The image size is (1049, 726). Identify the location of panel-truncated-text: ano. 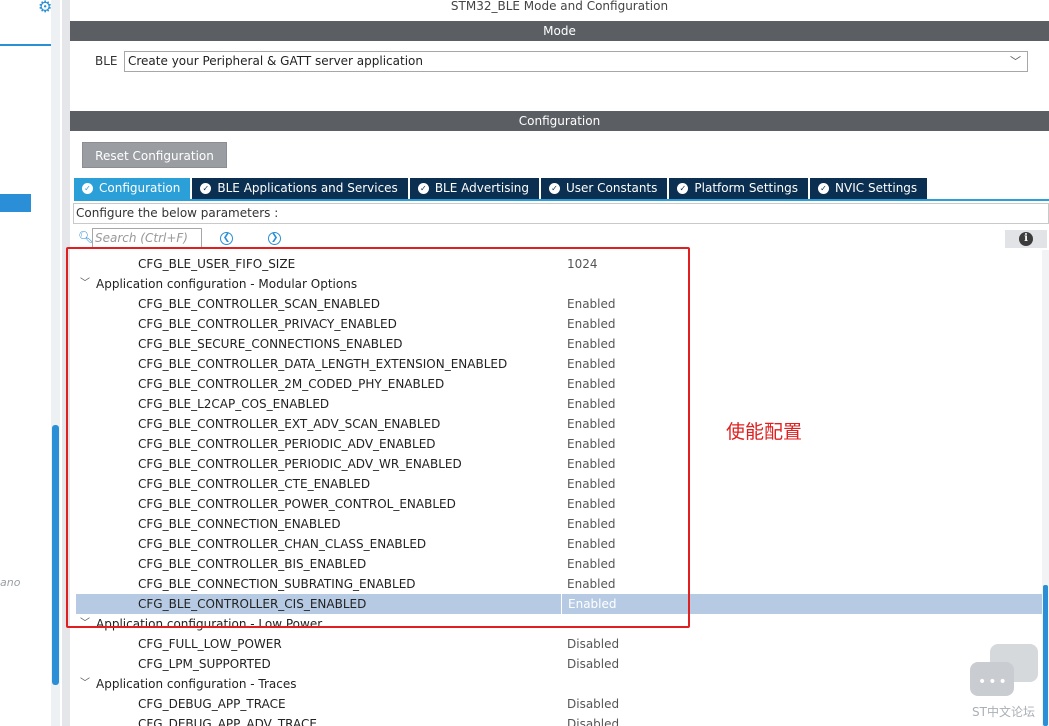
(10, 582).